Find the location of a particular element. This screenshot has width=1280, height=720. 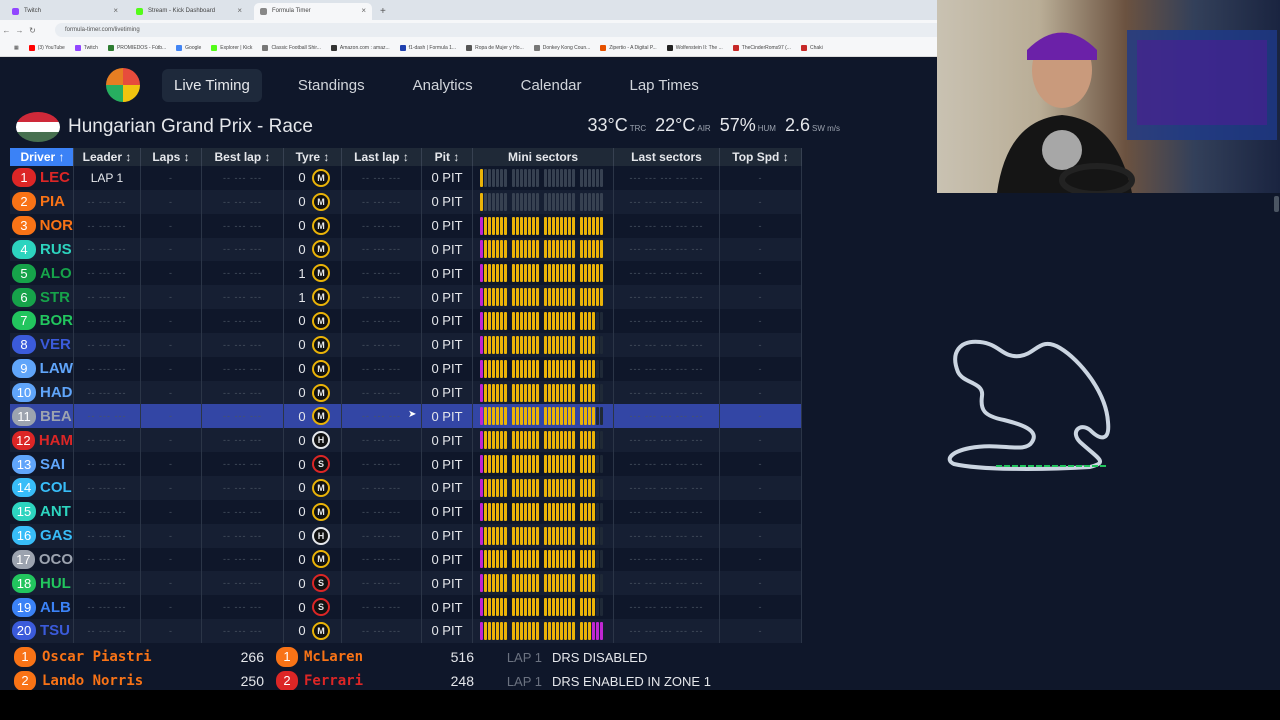

app-logo-icon is located at coordinates (123, 85).